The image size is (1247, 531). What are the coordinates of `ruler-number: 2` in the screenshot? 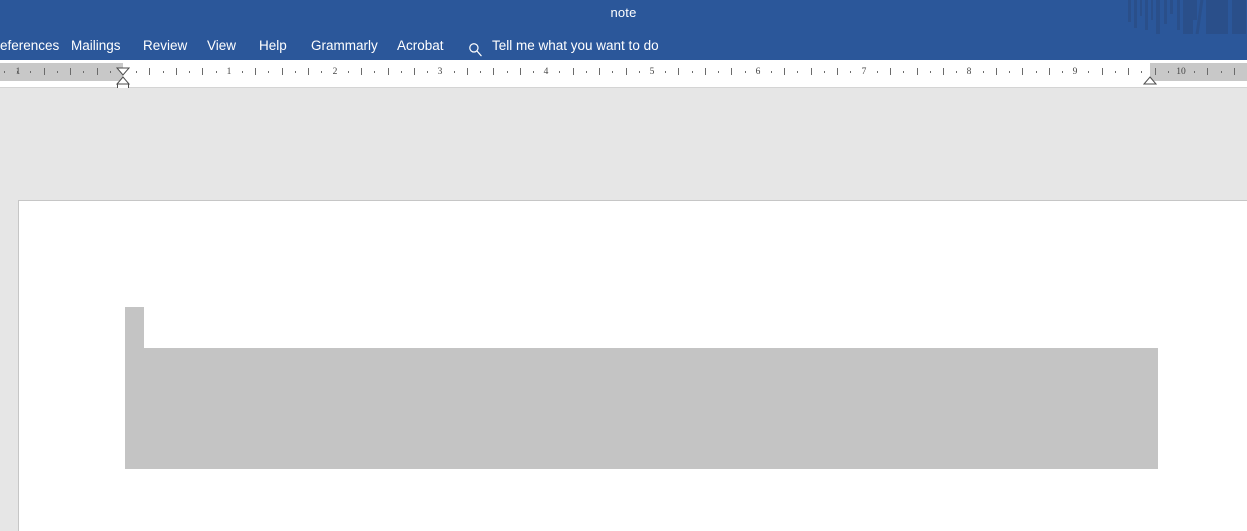 It's located at (335, 72).